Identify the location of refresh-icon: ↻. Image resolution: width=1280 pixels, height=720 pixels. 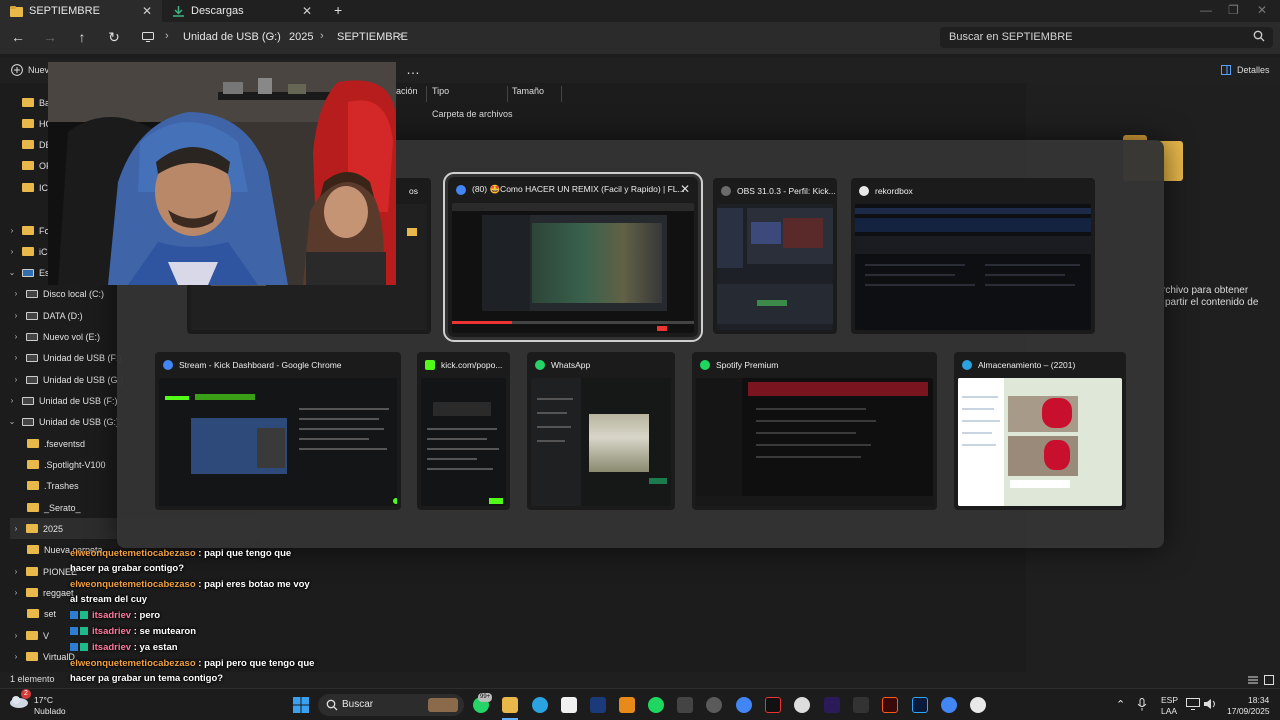
(114, 37).